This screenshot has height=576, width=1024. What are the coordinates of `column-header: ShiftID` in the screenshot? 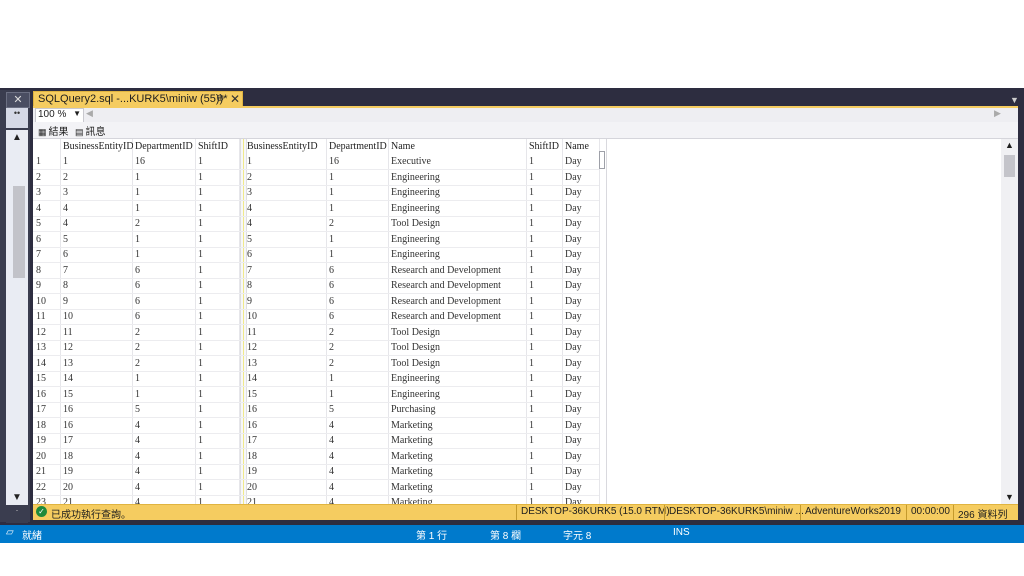 It's located at (218, 146).